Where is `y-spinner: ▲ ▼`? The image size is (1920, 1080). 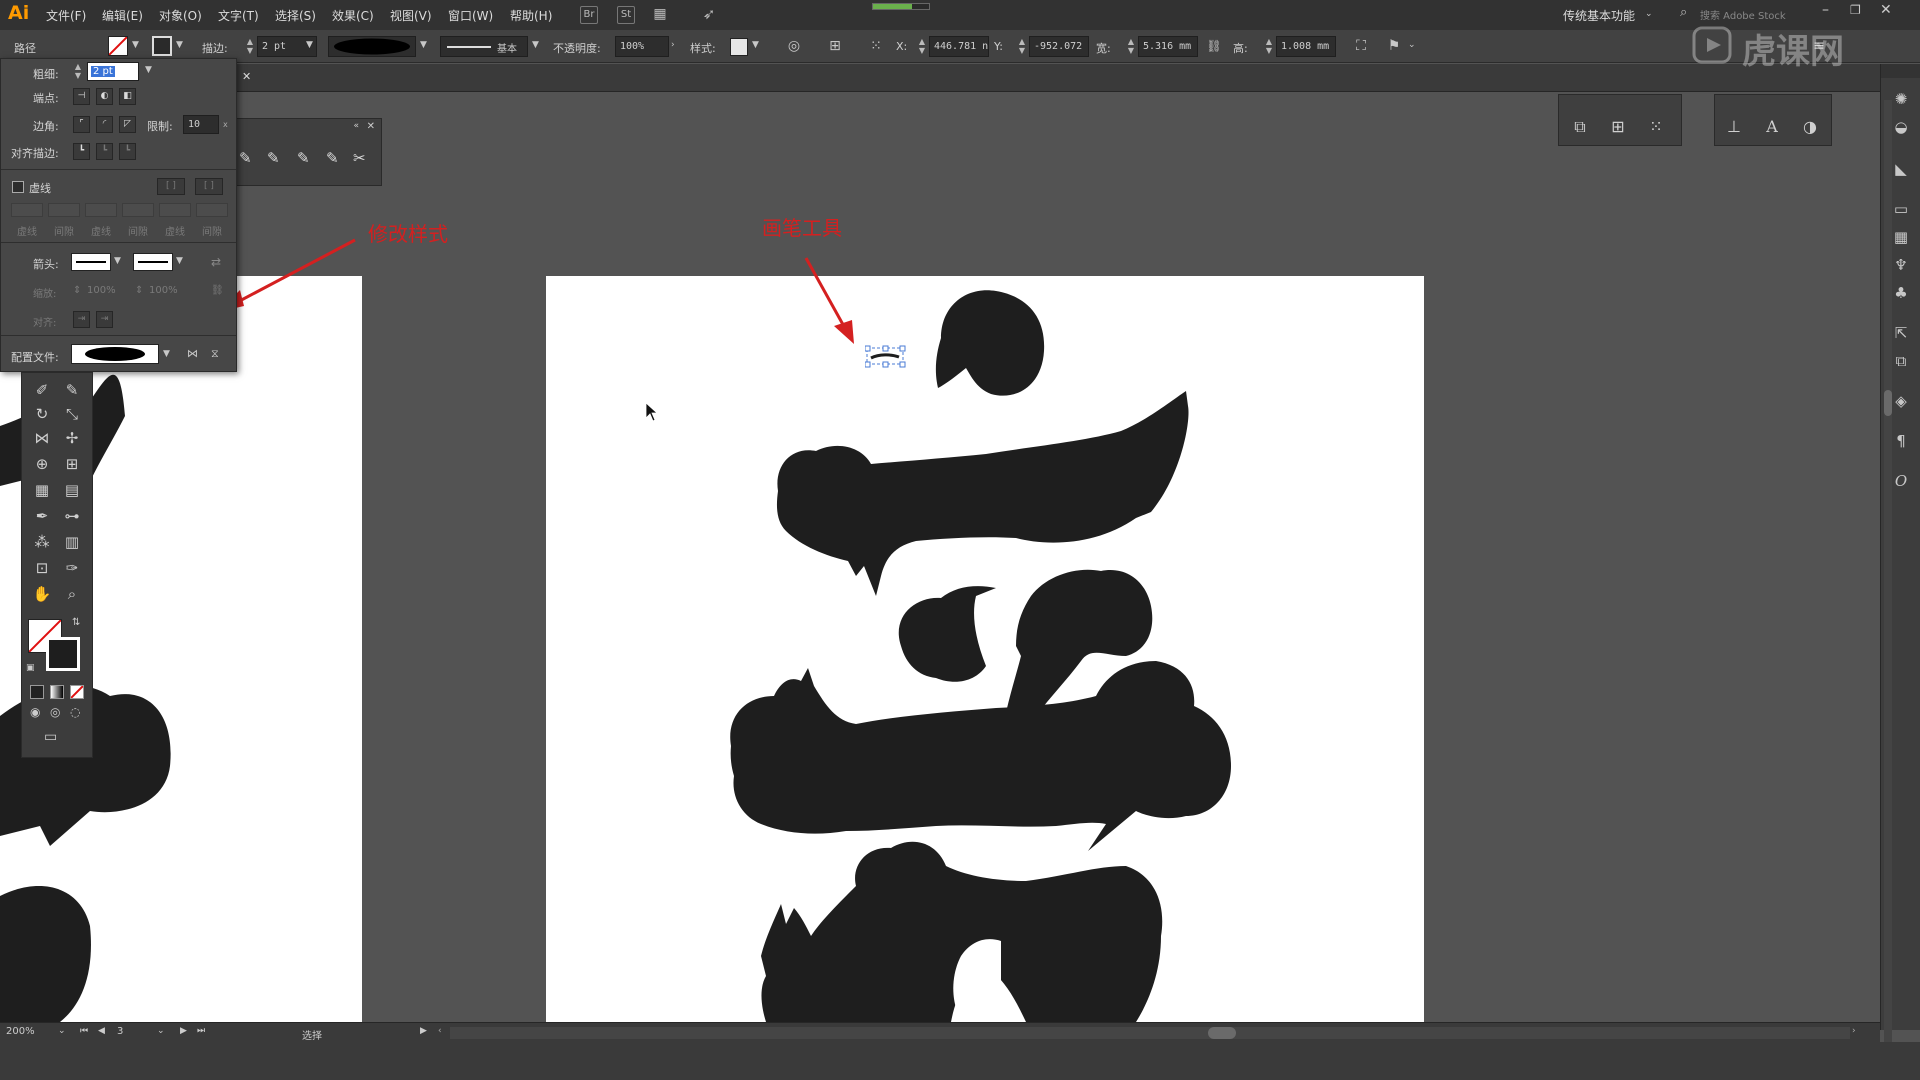
y-spinner: ▲ ▼ is located at coordinates (1022, 46).